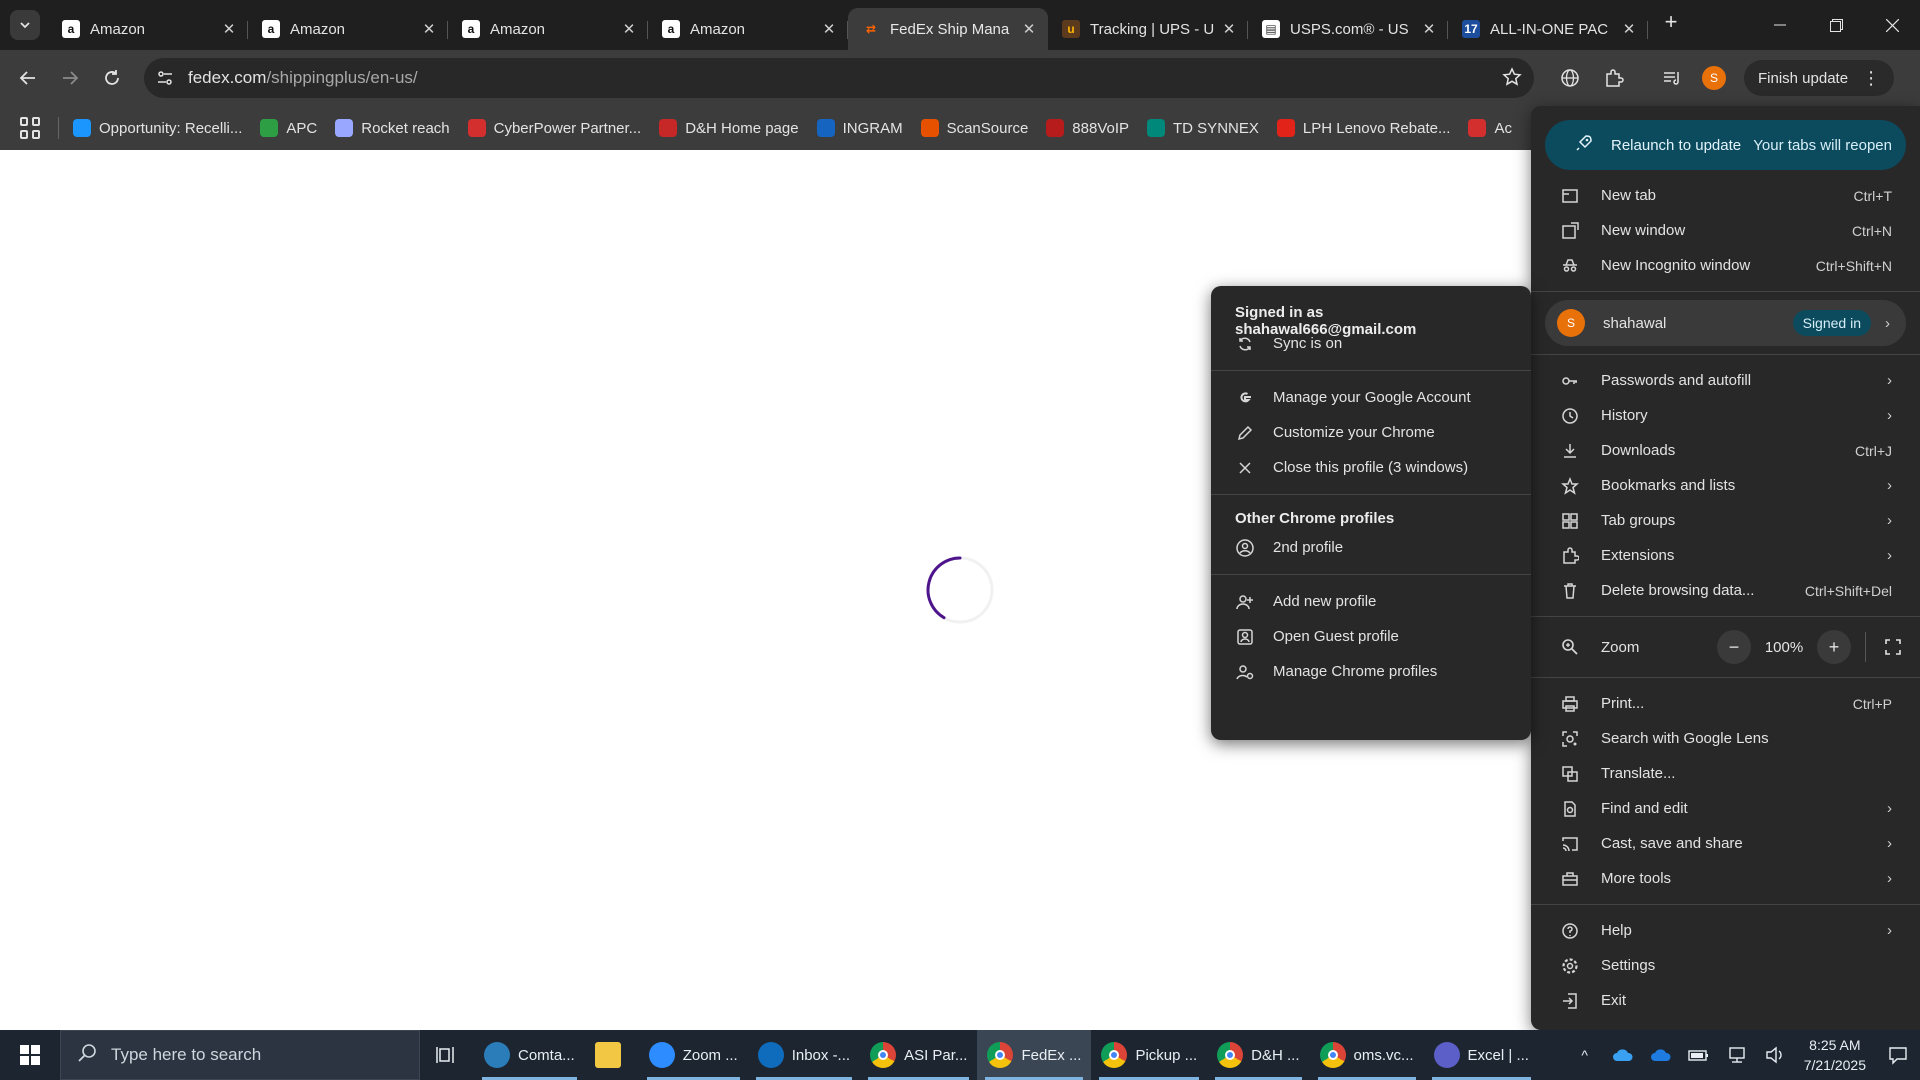  Describe the element at coordinates (1834, 647) in the screenshot. I see `zoom-in-button: +` at that location.